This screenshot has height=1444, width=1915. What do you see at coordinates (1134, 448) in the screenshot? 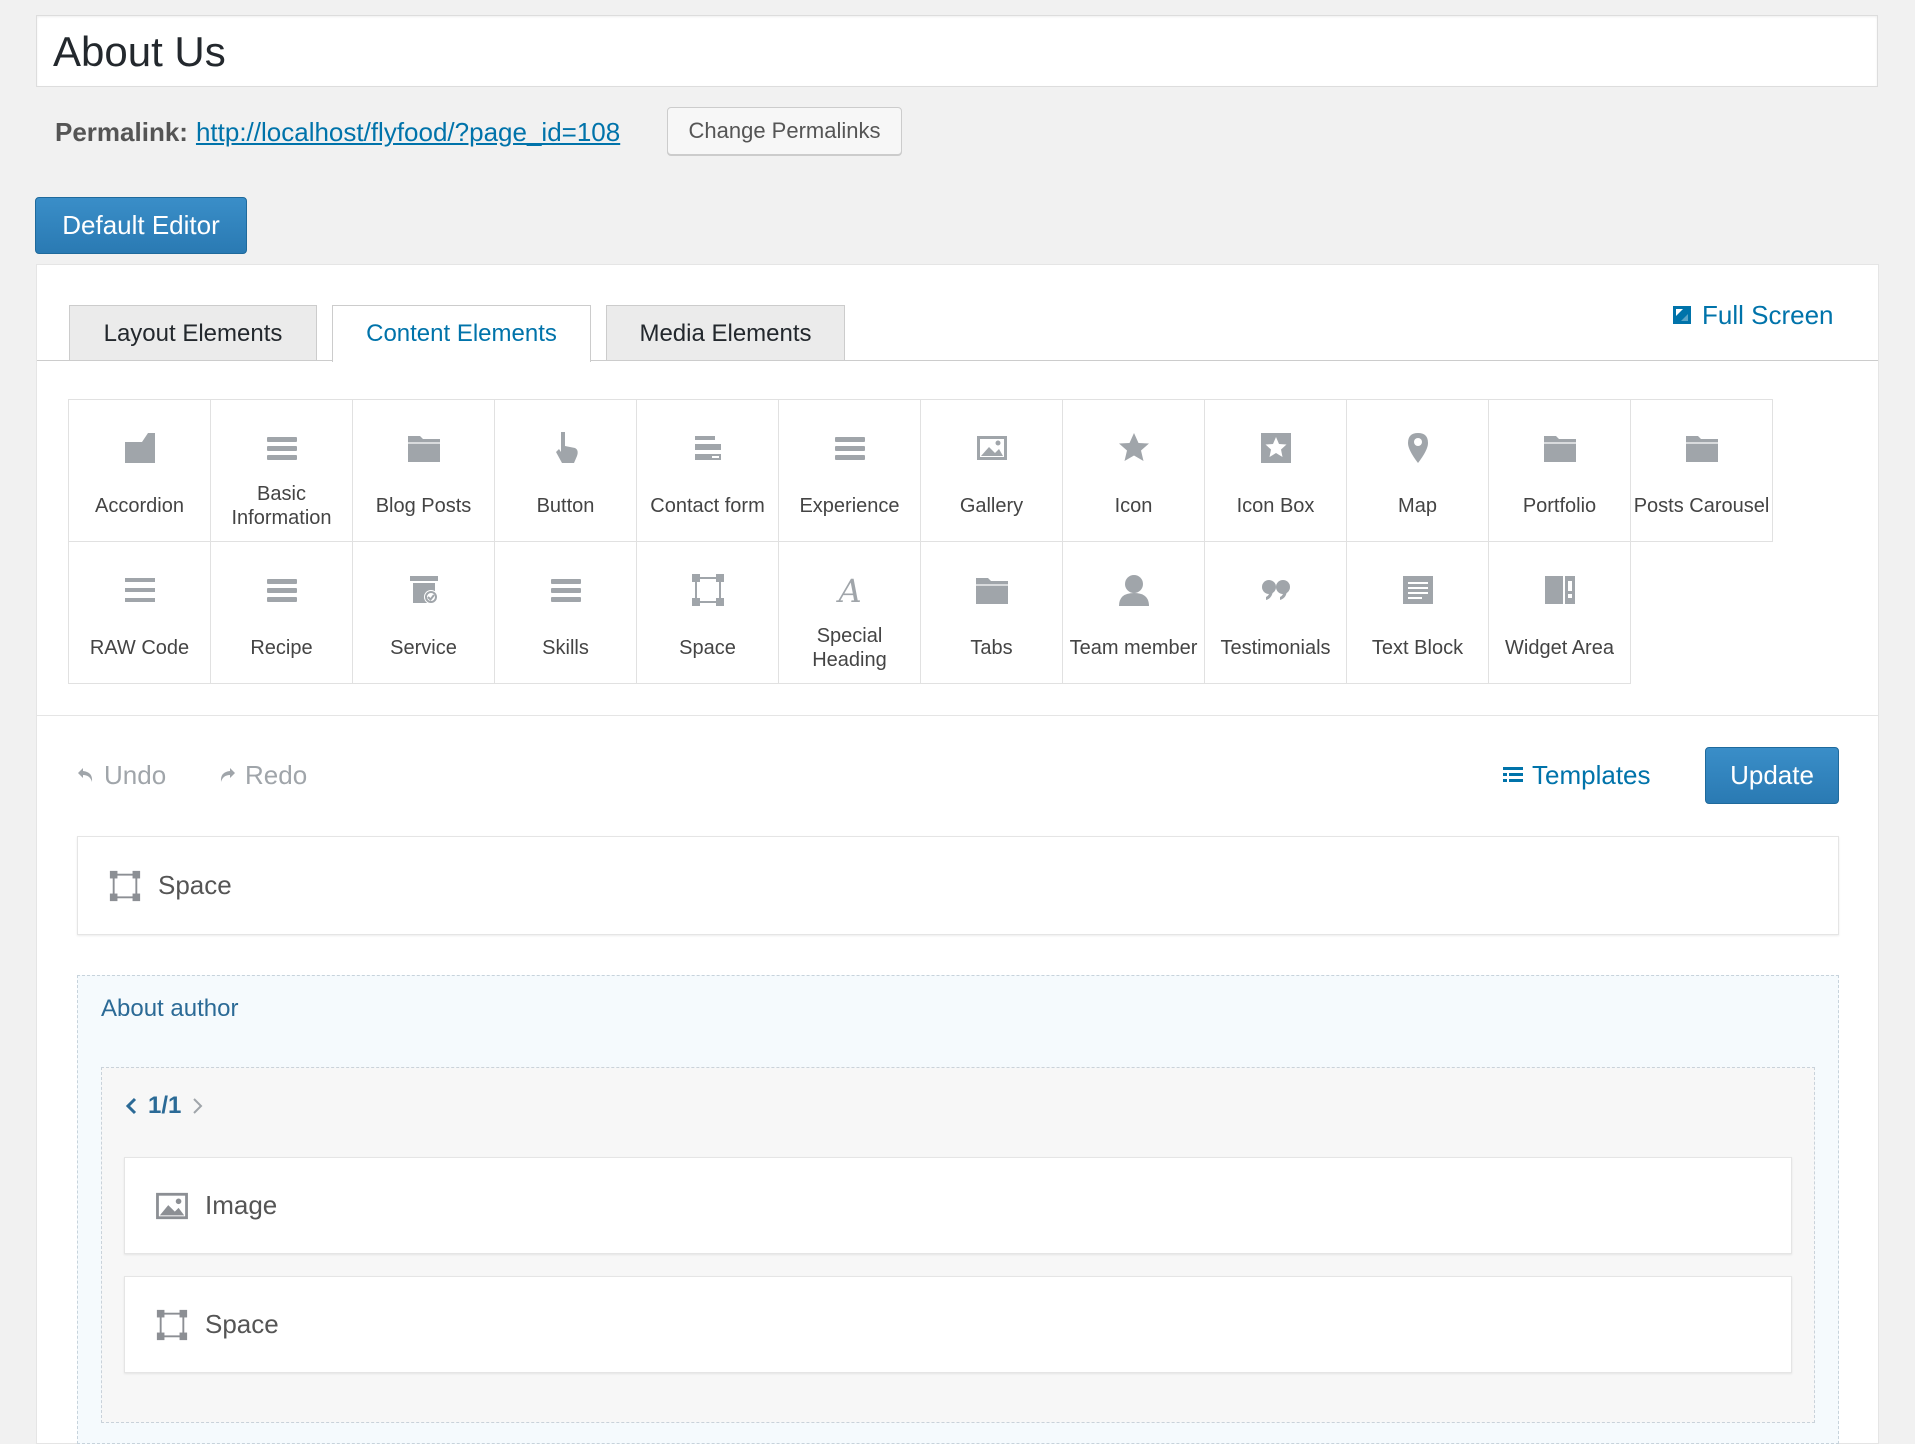
I see `star-icon` at bounding box center [1134, 448].